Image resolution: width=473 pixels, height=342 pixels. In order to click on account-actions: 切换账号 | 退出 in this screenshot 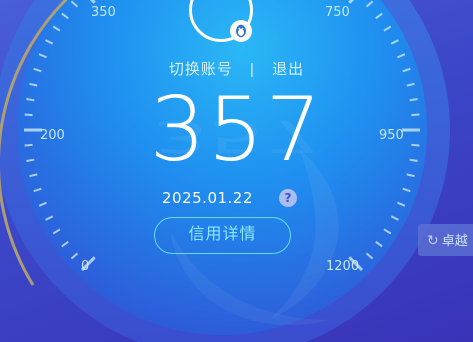, I will do `click(236, 68)`.